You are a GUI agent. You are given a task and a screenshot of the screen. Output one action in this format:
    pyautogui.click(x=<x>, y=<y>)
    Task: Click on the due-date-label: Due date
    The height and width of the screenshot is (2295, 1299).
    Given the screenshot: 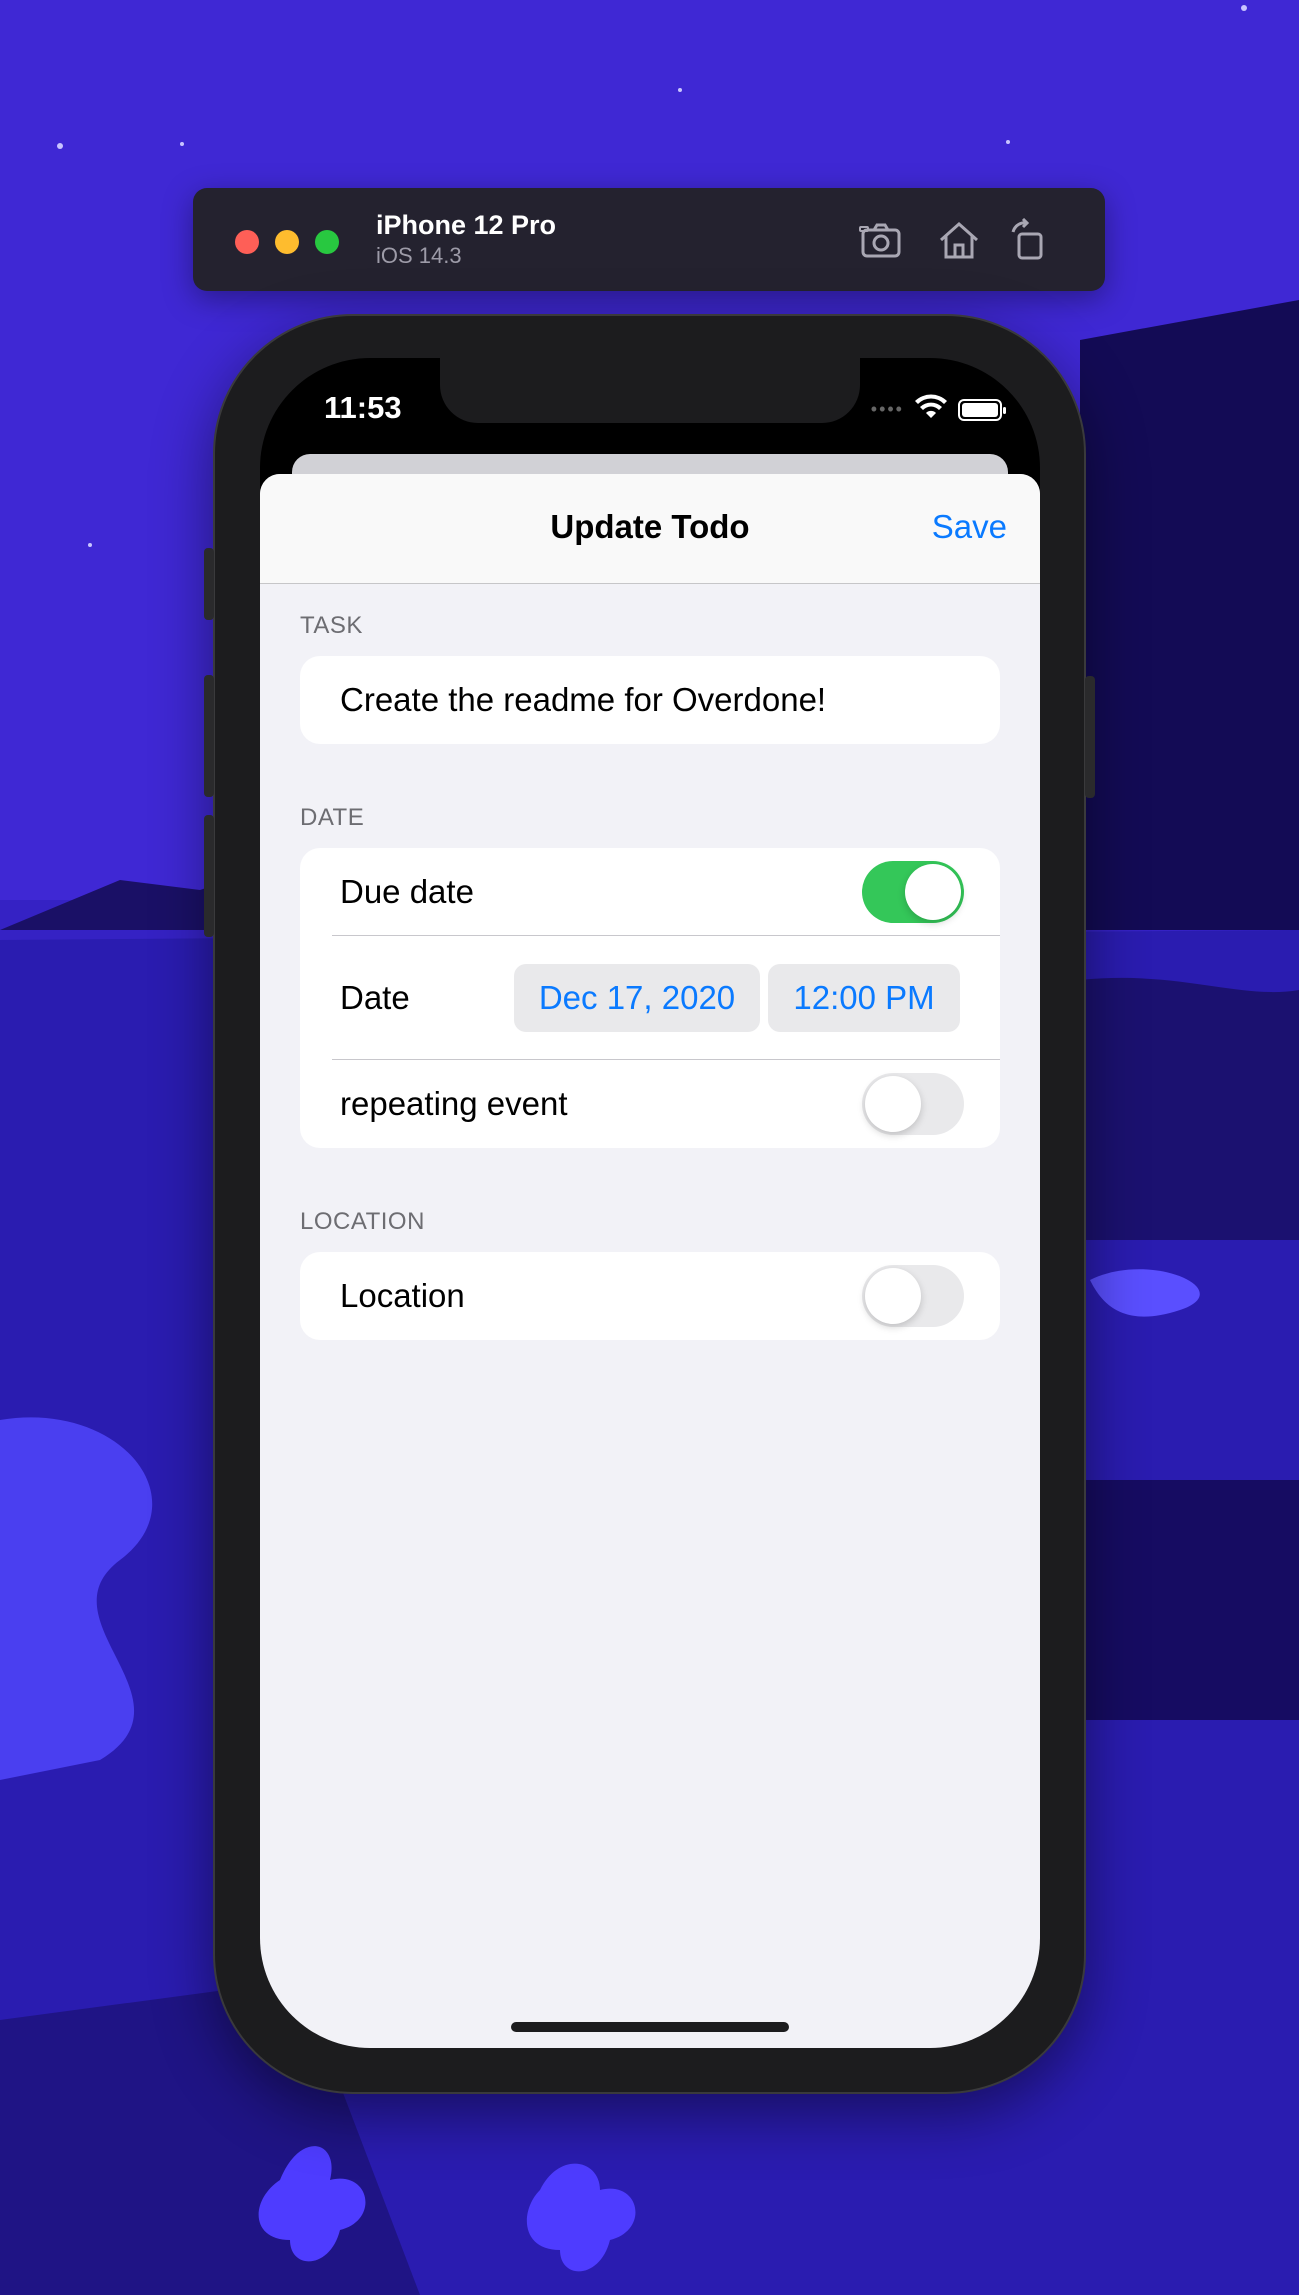 What is the action you would take?
    pyautogui.click(x=407, y=891)
    